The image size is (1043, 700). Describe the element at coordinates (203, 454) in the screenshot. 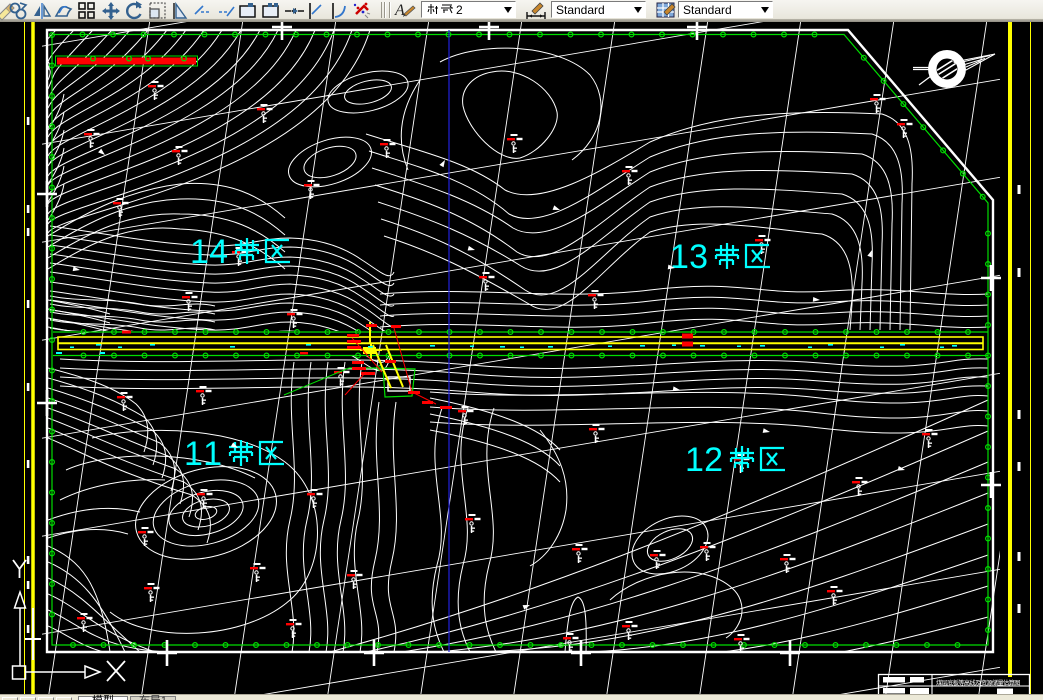

I see `svg-text: 11` at that location.